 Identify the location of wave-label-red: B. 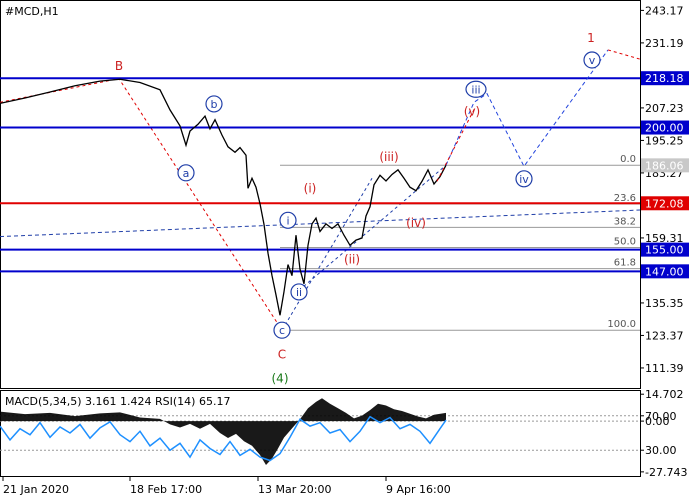
(119, 66).